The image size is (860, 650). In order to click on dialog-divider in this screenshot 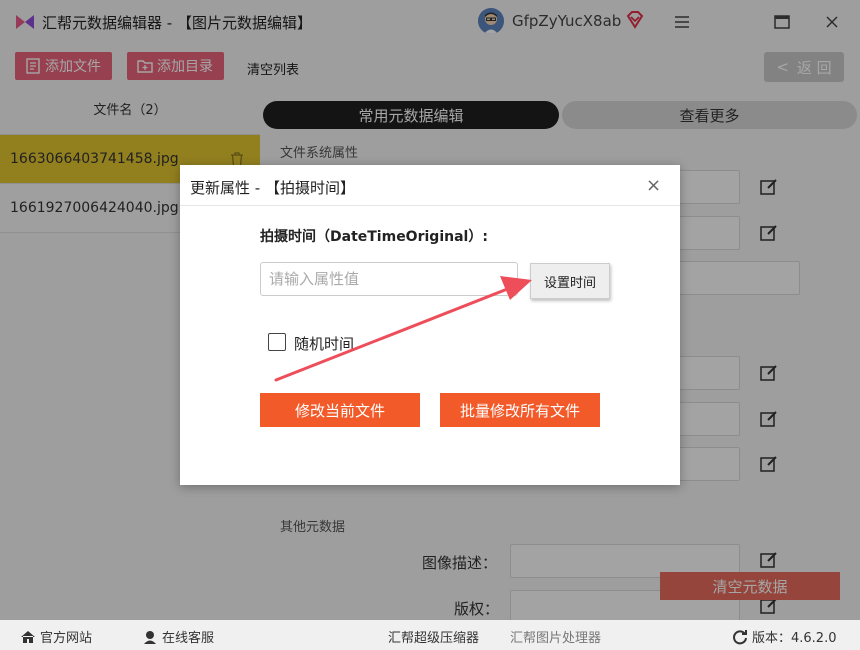, I will do `click(430, 205)`.